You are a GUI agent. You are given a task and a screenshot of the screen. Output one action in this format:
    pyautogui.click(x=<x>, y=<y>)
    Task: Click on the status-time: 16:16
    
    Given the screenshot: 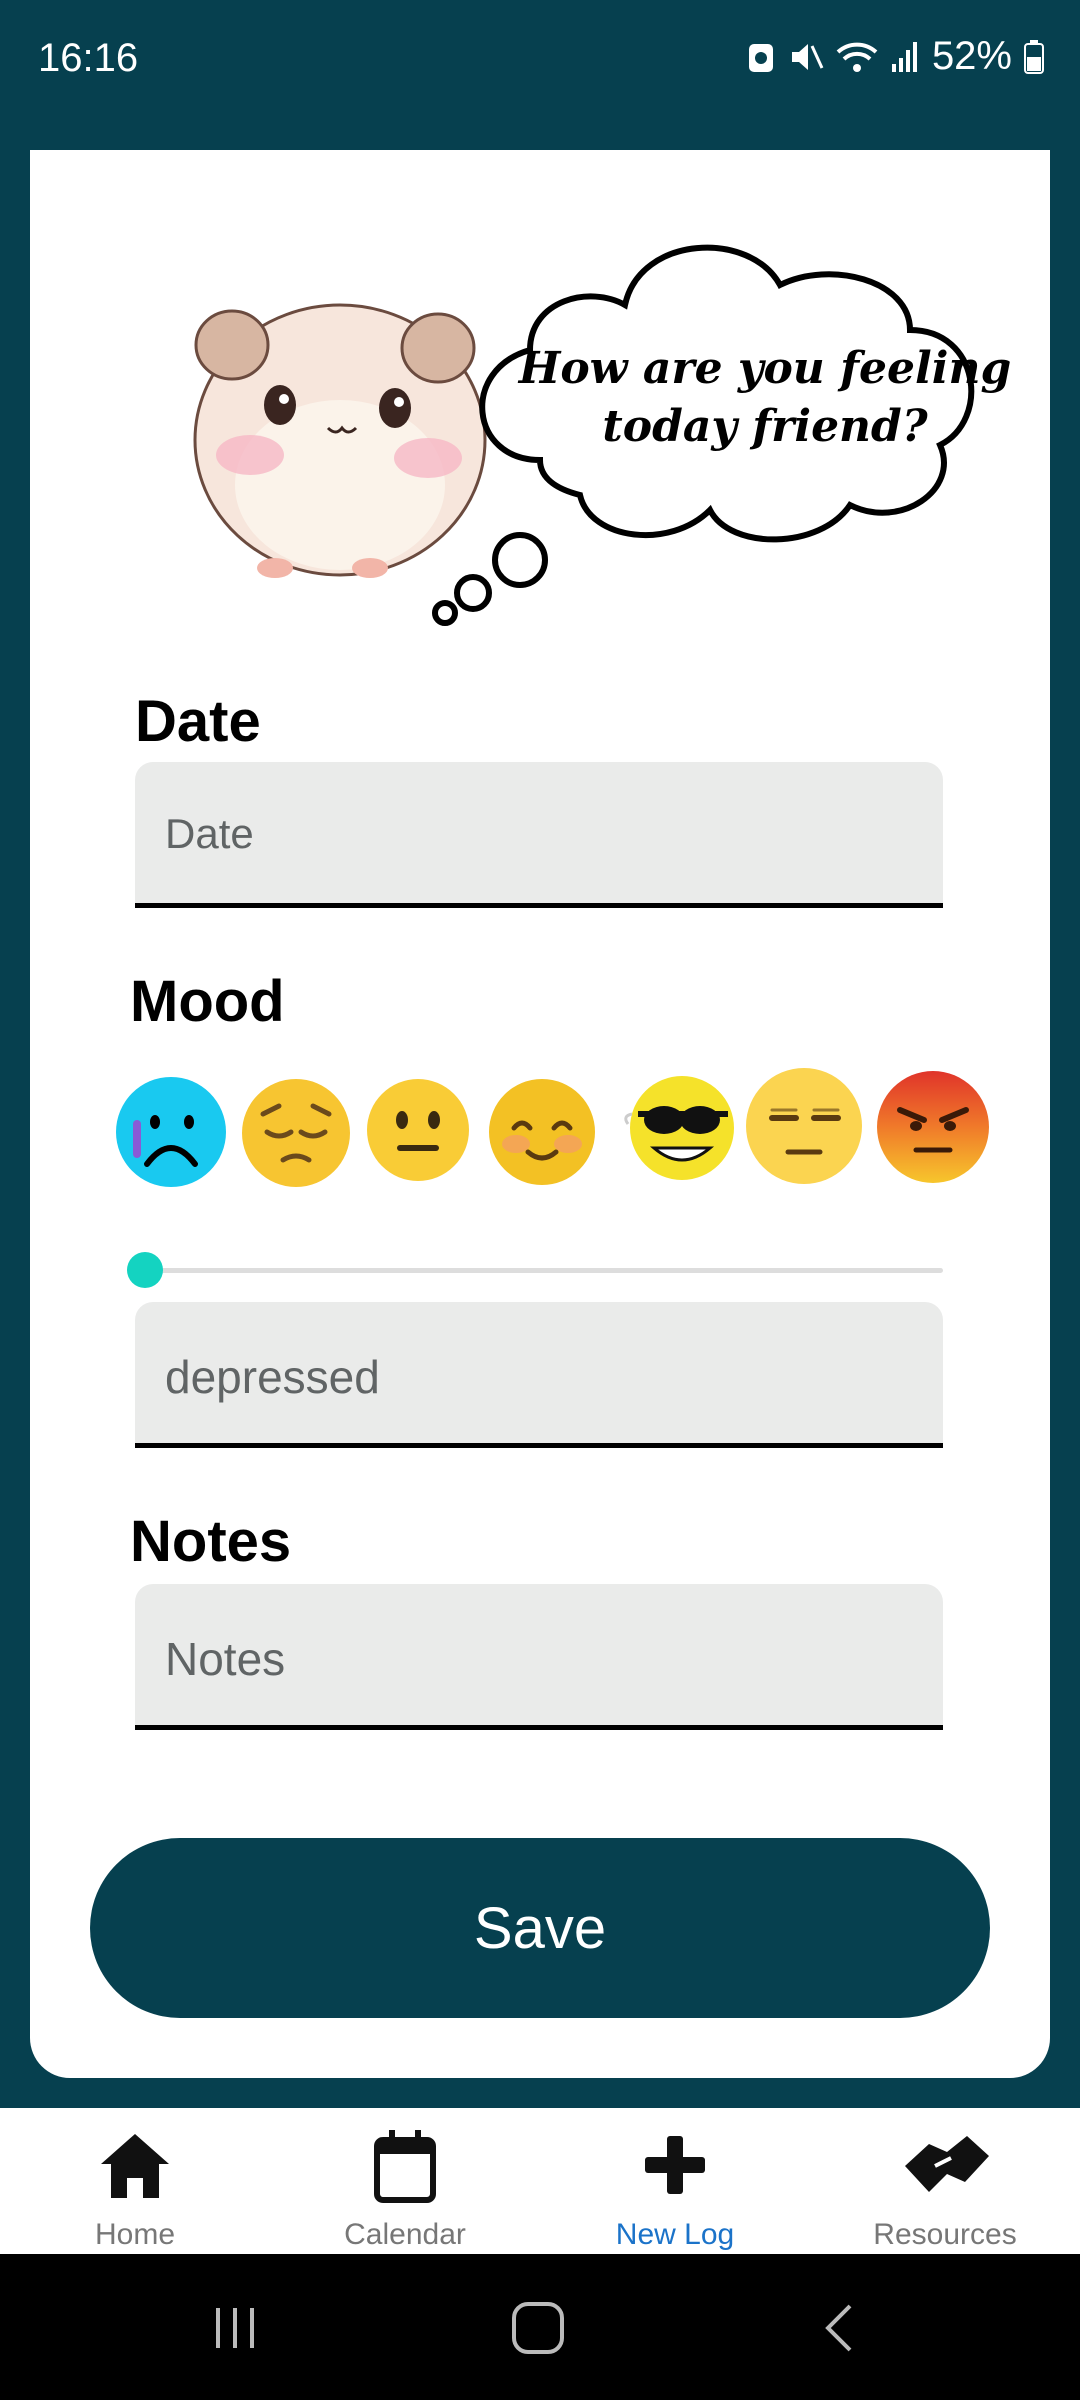 What is the action you would take?
    pyautogui.click(x=88, y=58)
    